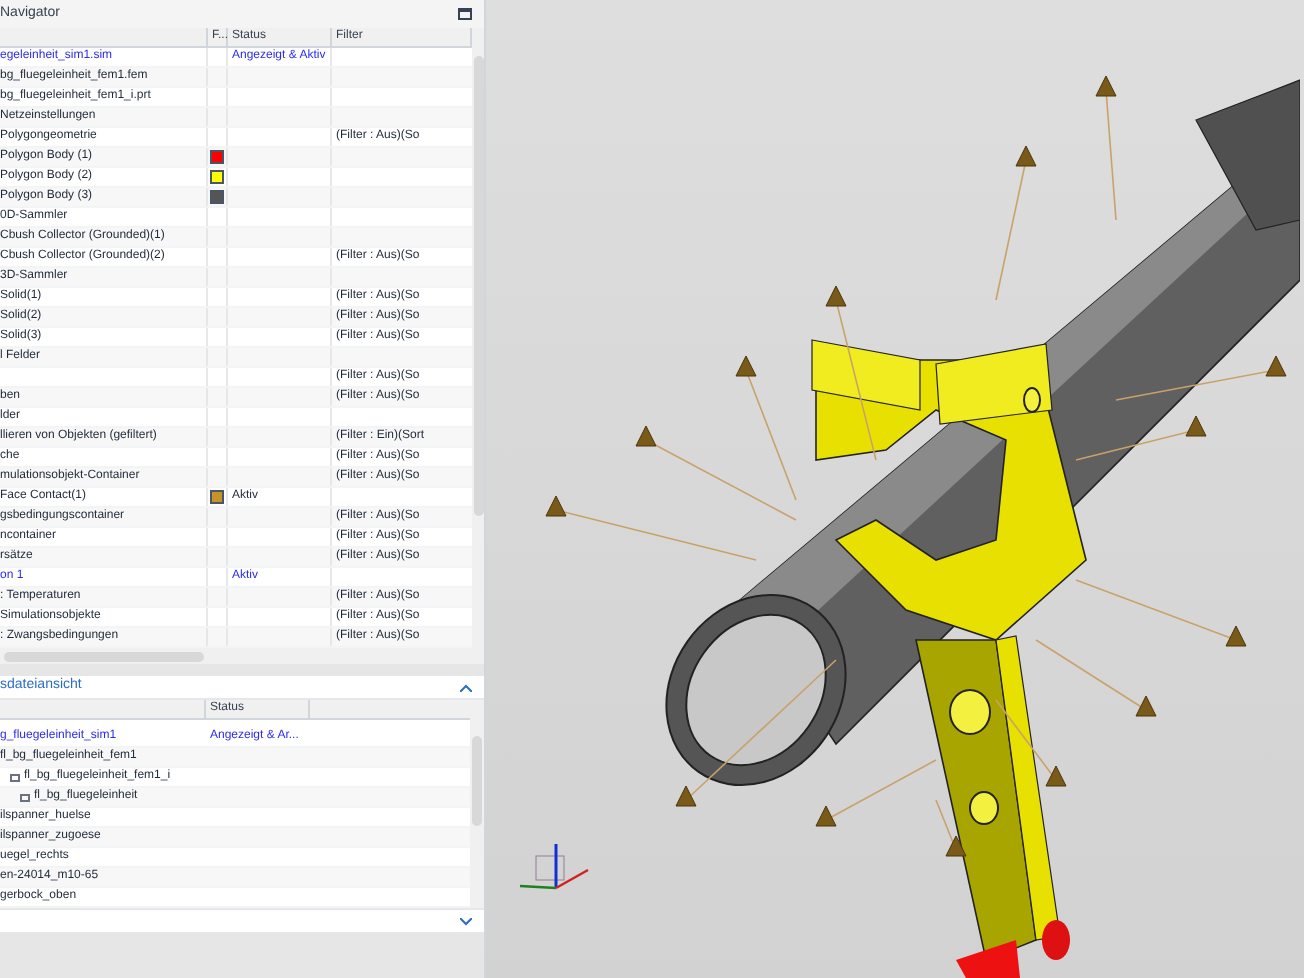 This screenshot has height=978, width=1304. I want to click on axis-triad-icon, so click(554, 867).